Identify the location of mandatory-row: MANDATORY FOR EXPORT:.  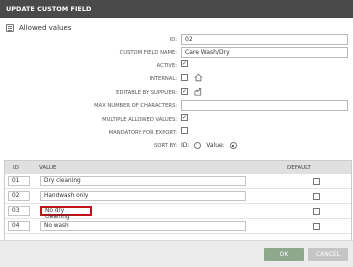
(176, 133).